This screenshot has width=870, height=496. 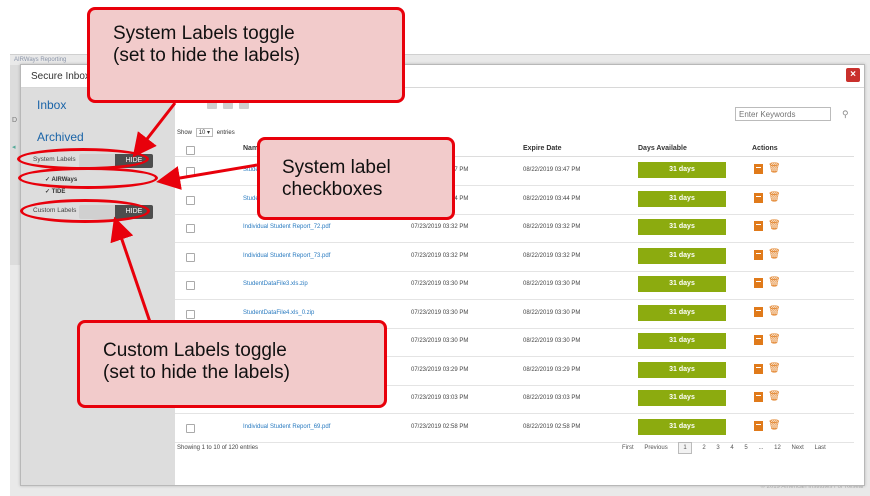 What do you see at coordinates (765, 148) in the screenshot?
I see `column-header-actions: Actions` at bounding box center [765, 148].